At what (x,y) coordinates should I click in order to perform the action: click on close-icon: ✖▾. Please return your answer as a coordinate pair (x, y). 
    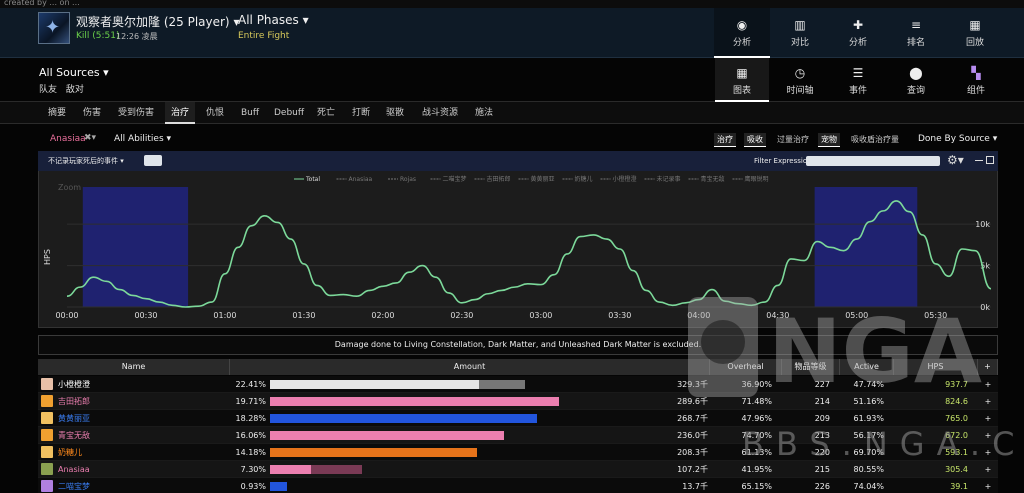
    Looking at the image, I should click on (90, 138).